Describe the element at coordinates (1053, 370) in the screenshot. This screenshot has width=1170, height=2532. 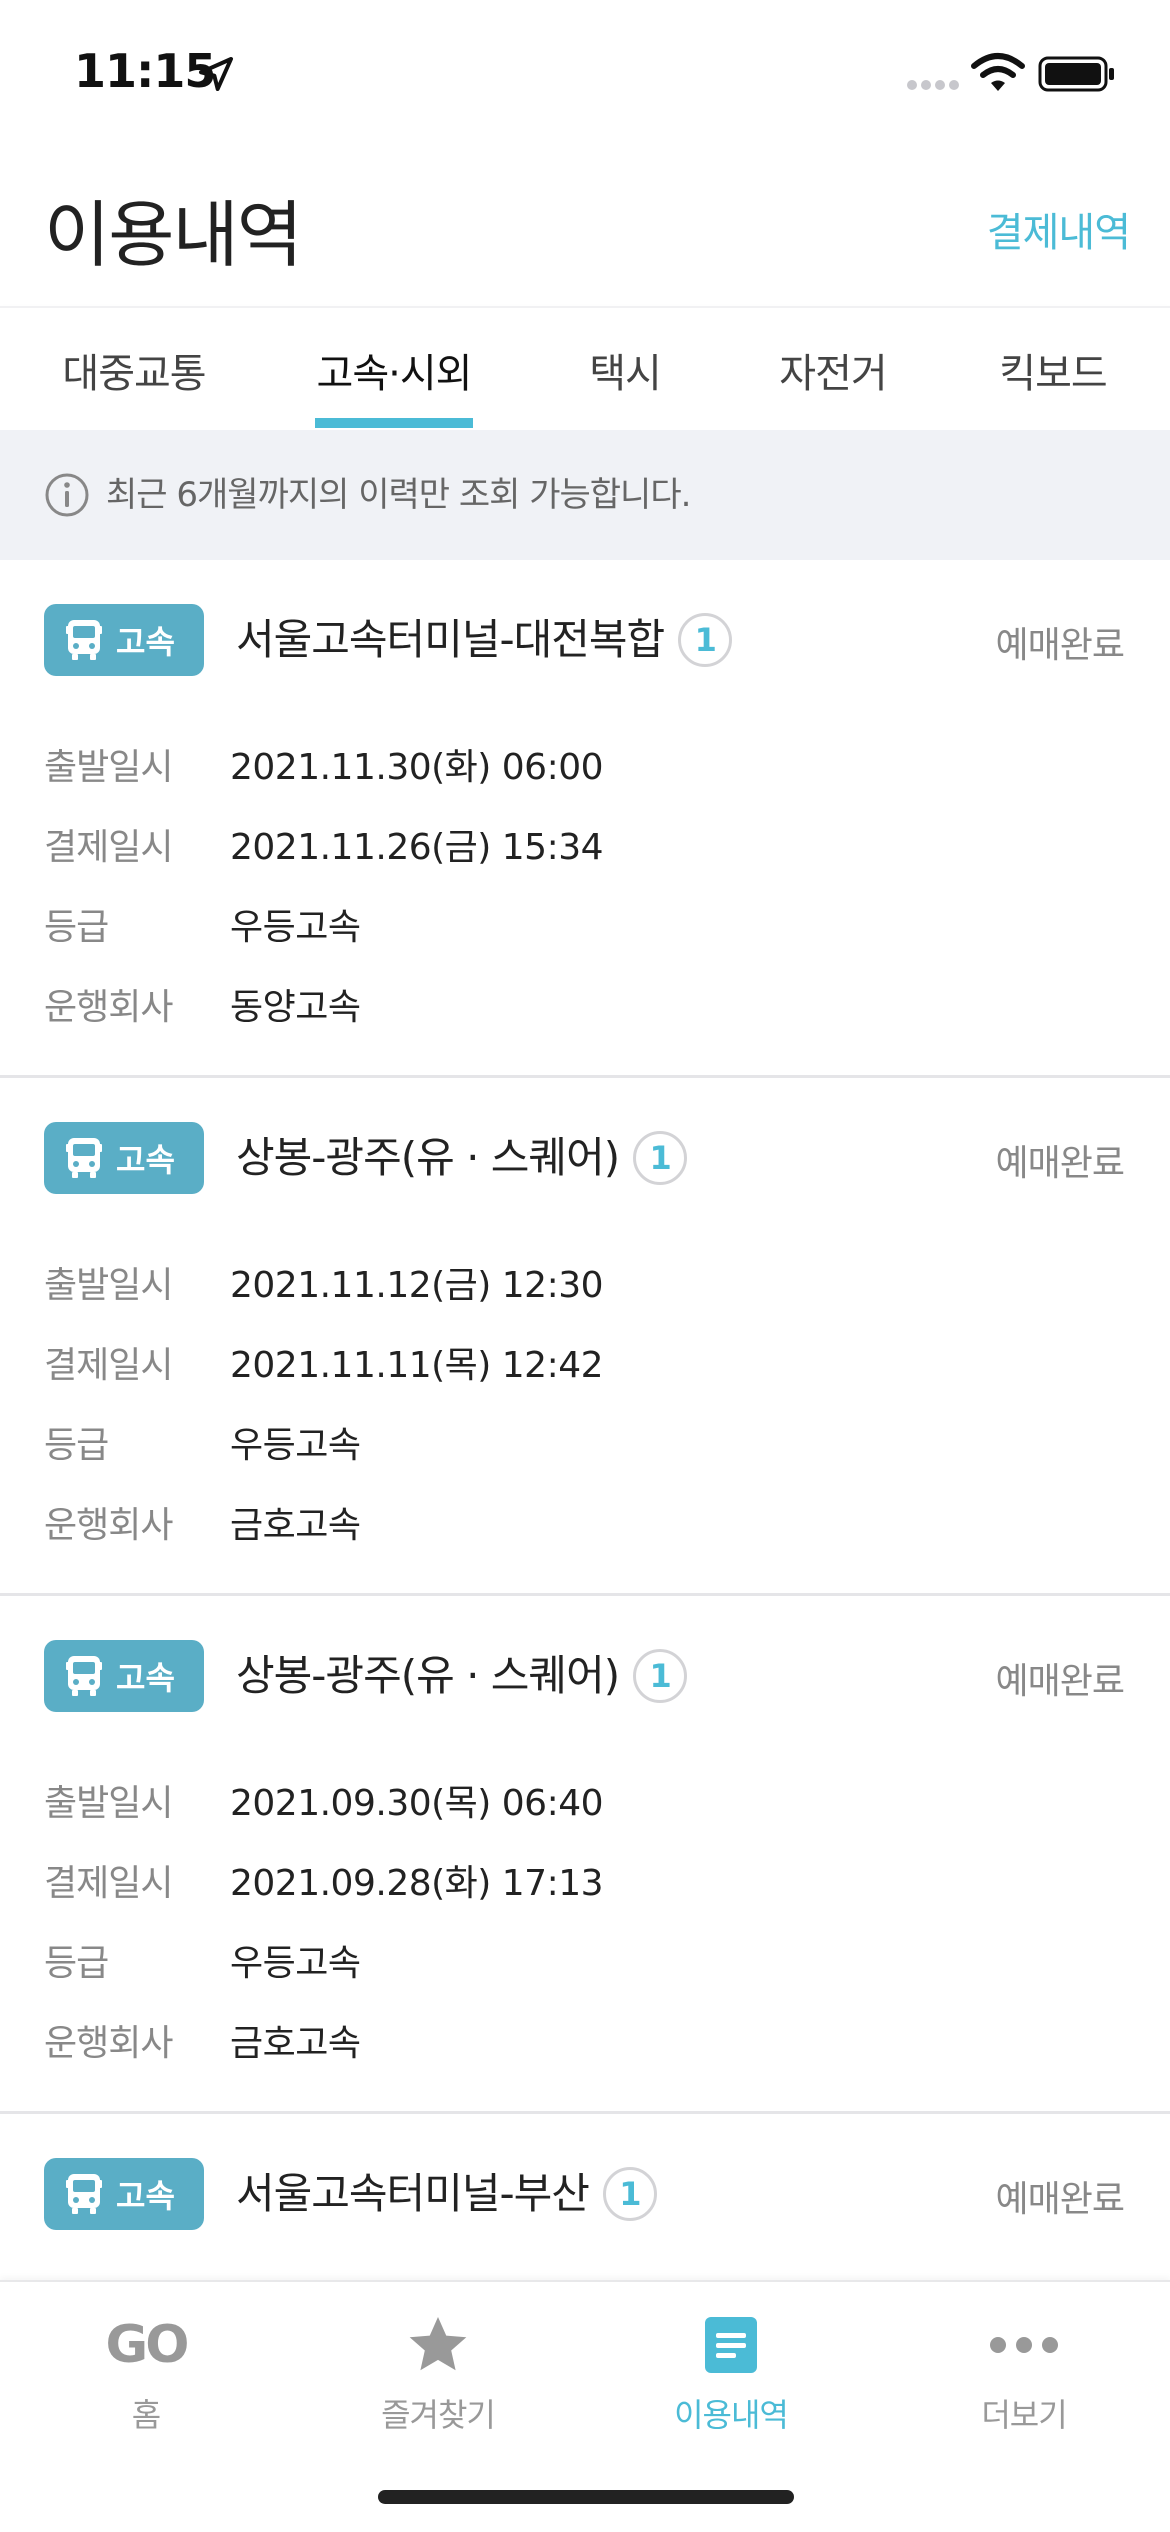
I see `tab-kickboard: 킥보드` at that location.